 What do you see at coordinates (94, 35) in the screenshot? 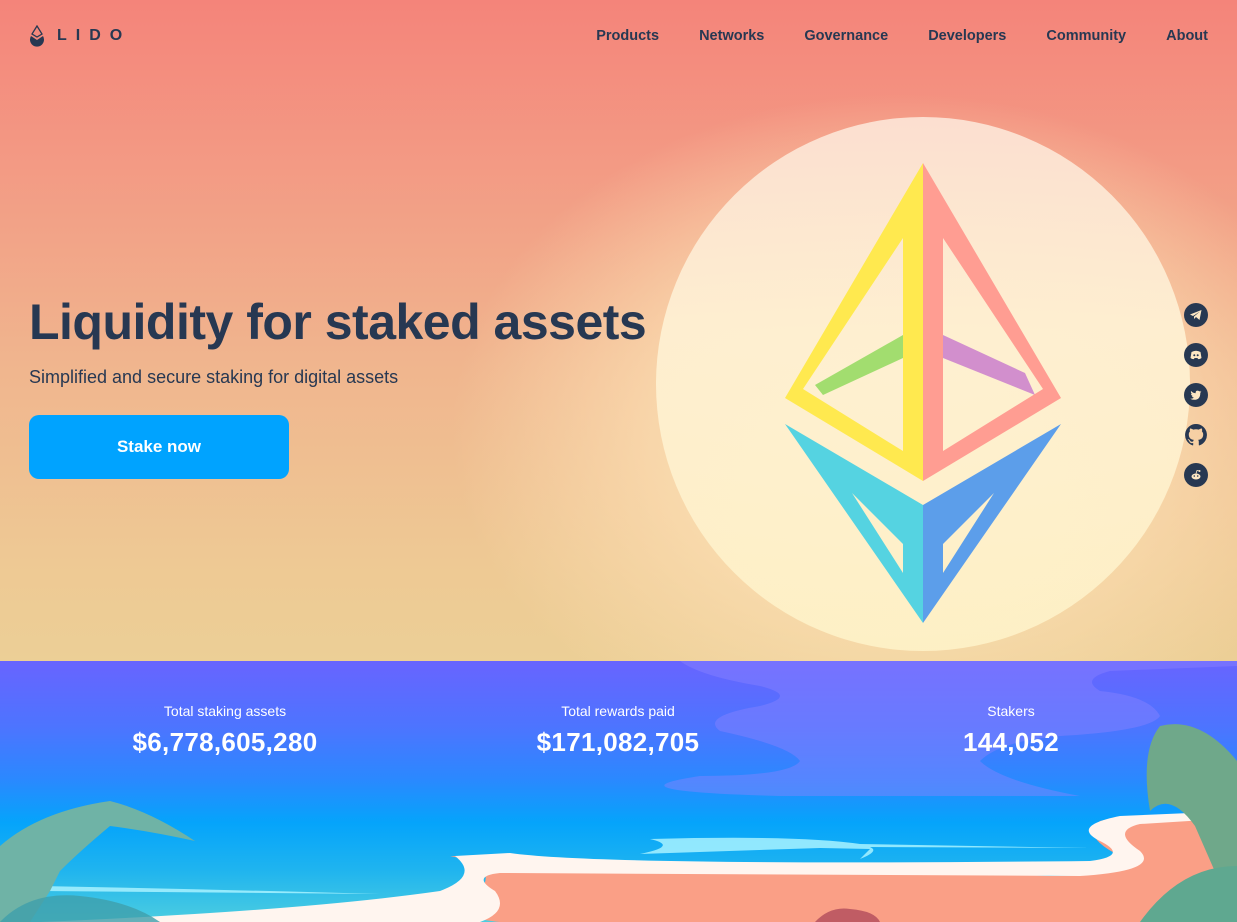
I see `logo-text: LIDO` at bounding box center [94, 35].